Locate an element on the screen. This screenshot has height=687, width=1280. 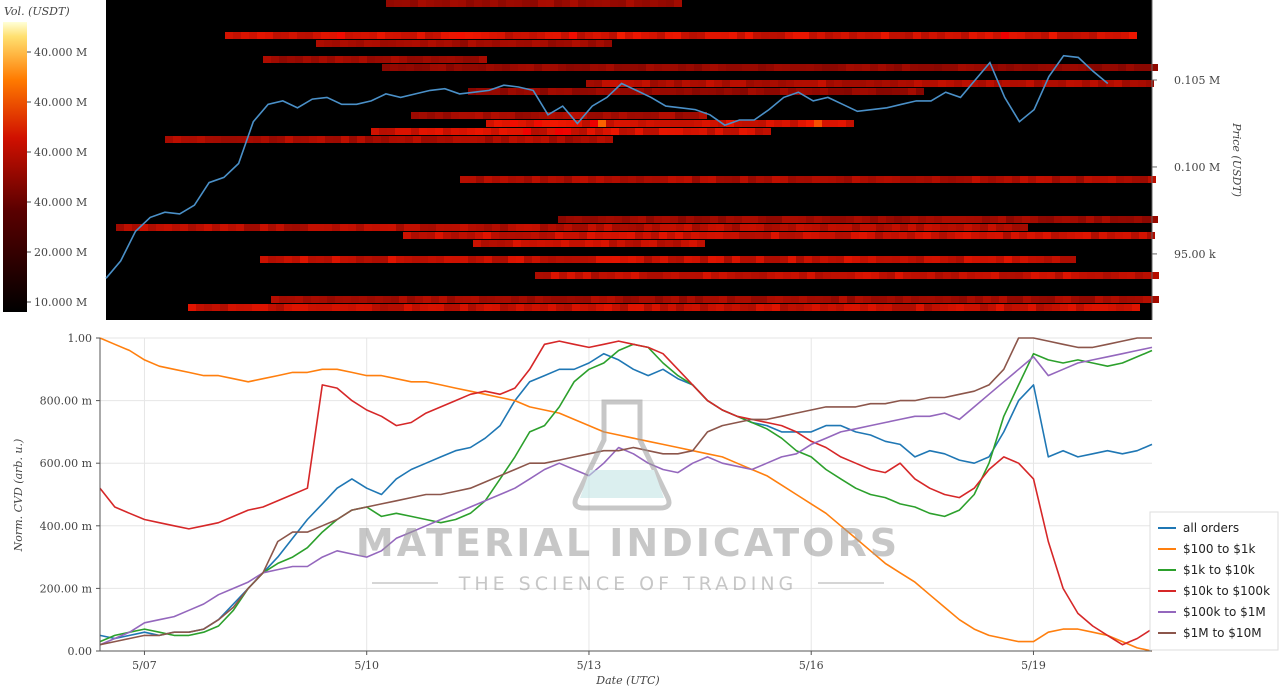
cvd-y-tick-label: 600.00 m is located at coordinates (66, 463).